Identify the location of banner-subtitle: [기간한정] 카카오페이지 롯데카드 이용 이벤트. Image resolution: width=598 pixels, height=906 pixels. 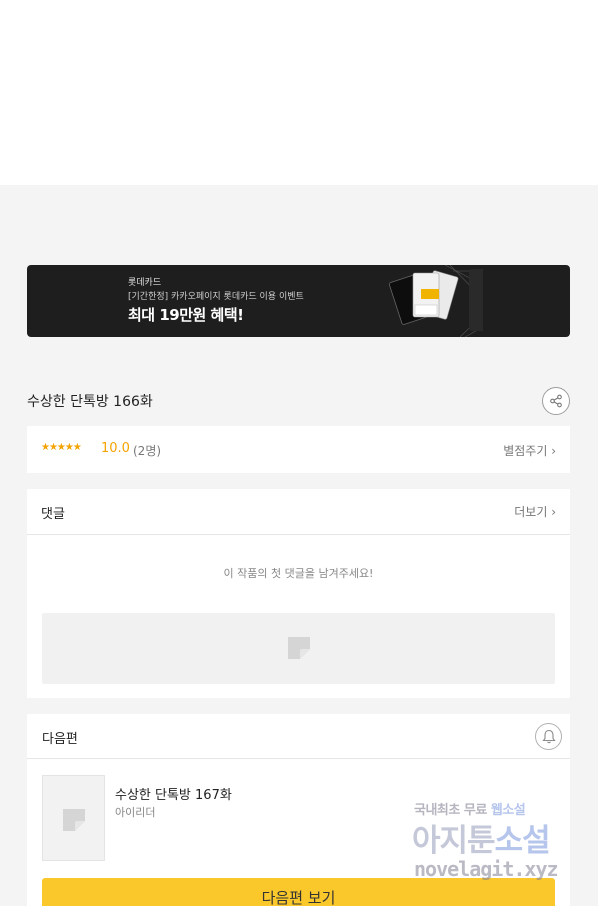
(216, 297).